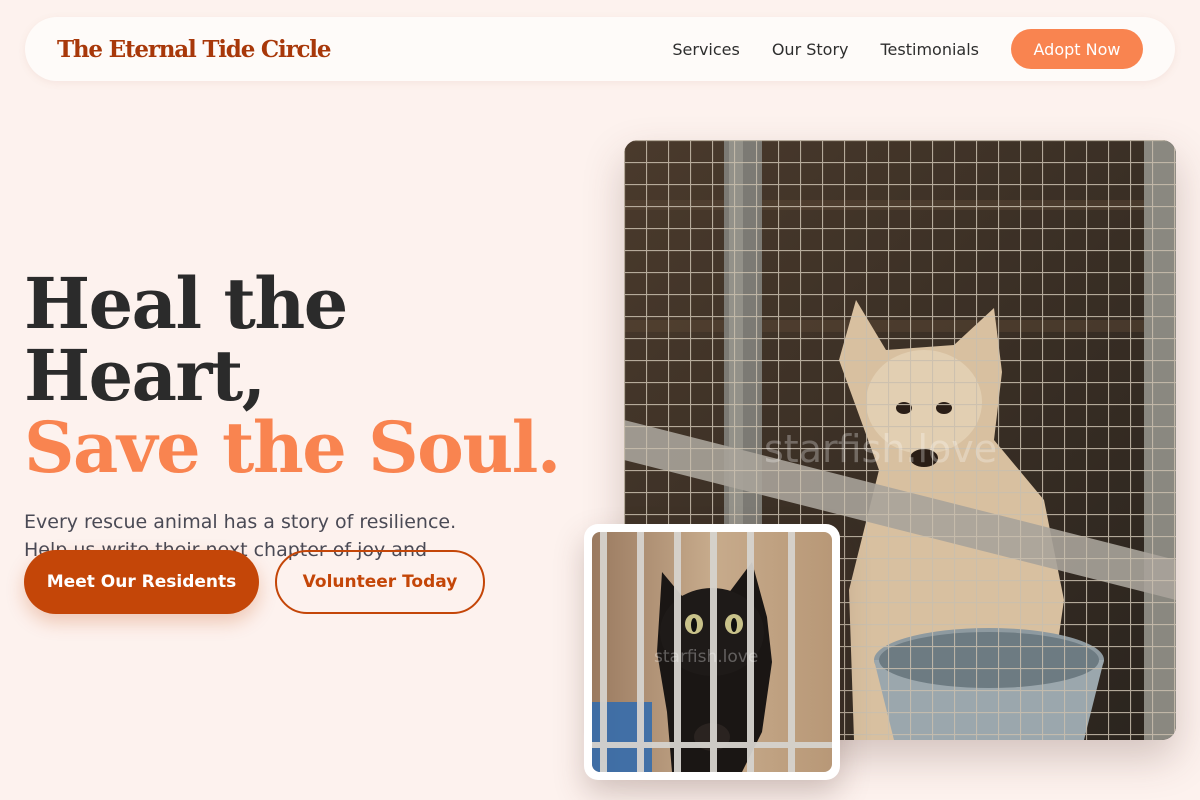 The height and width of the screenshot is (800, 1200). I want to click on brand-logo: The Eternal Tide Circle, so click(194, 49).